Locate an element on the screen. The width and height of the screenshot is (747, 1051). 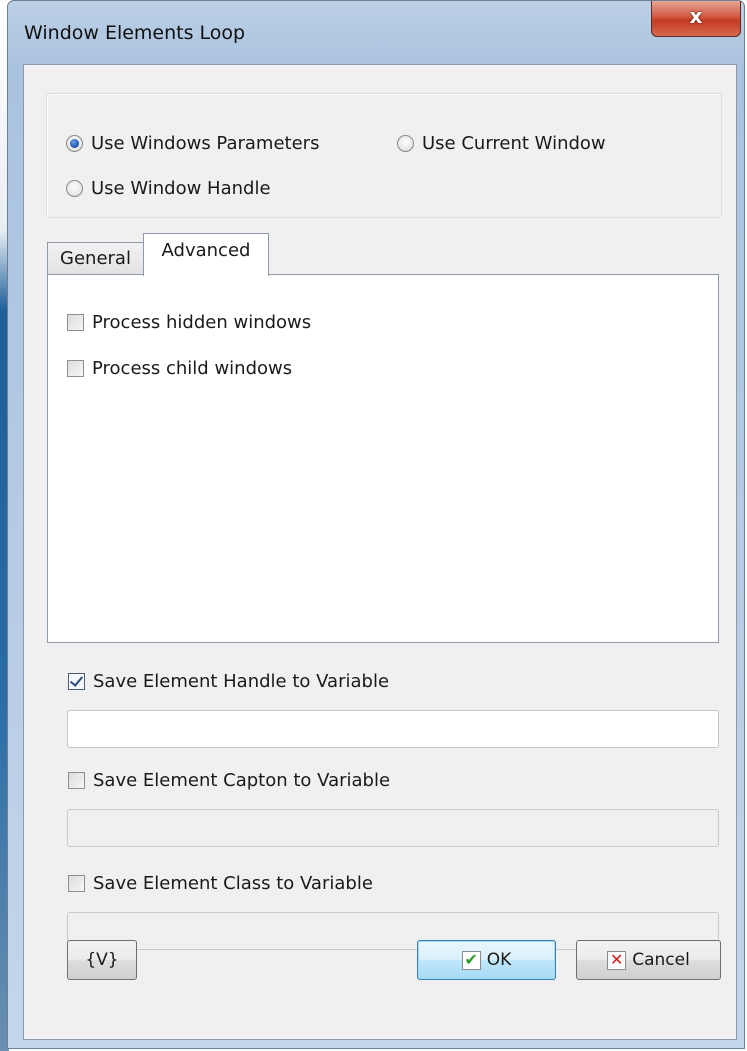
process-child-windows-option: Process child windows is located at coordinates (179, 368).